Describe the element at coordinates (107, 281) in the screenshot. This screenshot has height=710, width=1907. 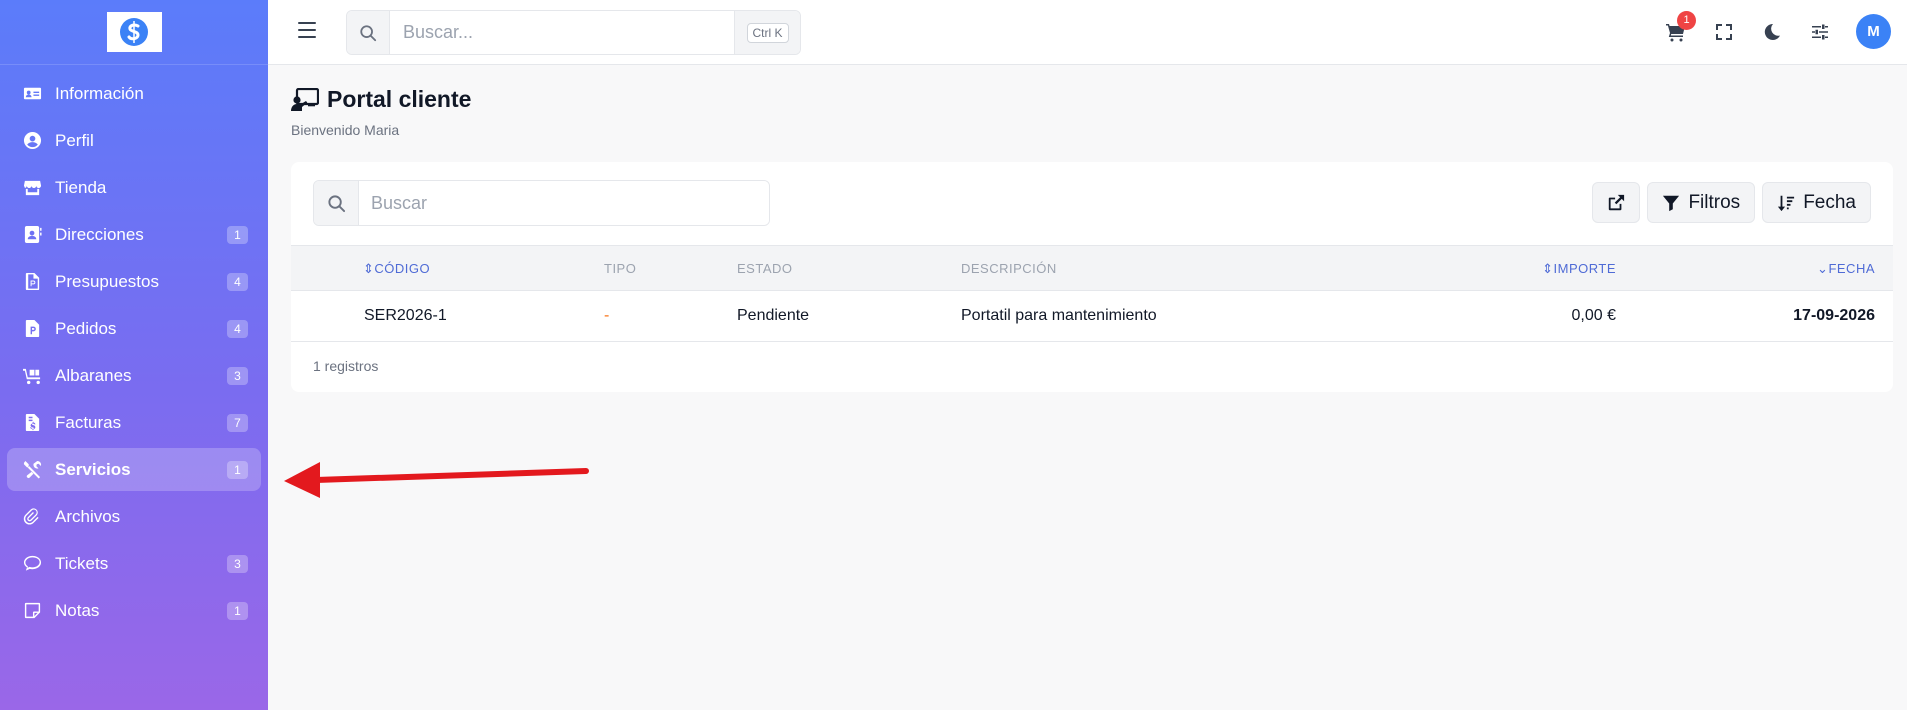
I see `sidebar-item-label: Presupuestos` at that location.